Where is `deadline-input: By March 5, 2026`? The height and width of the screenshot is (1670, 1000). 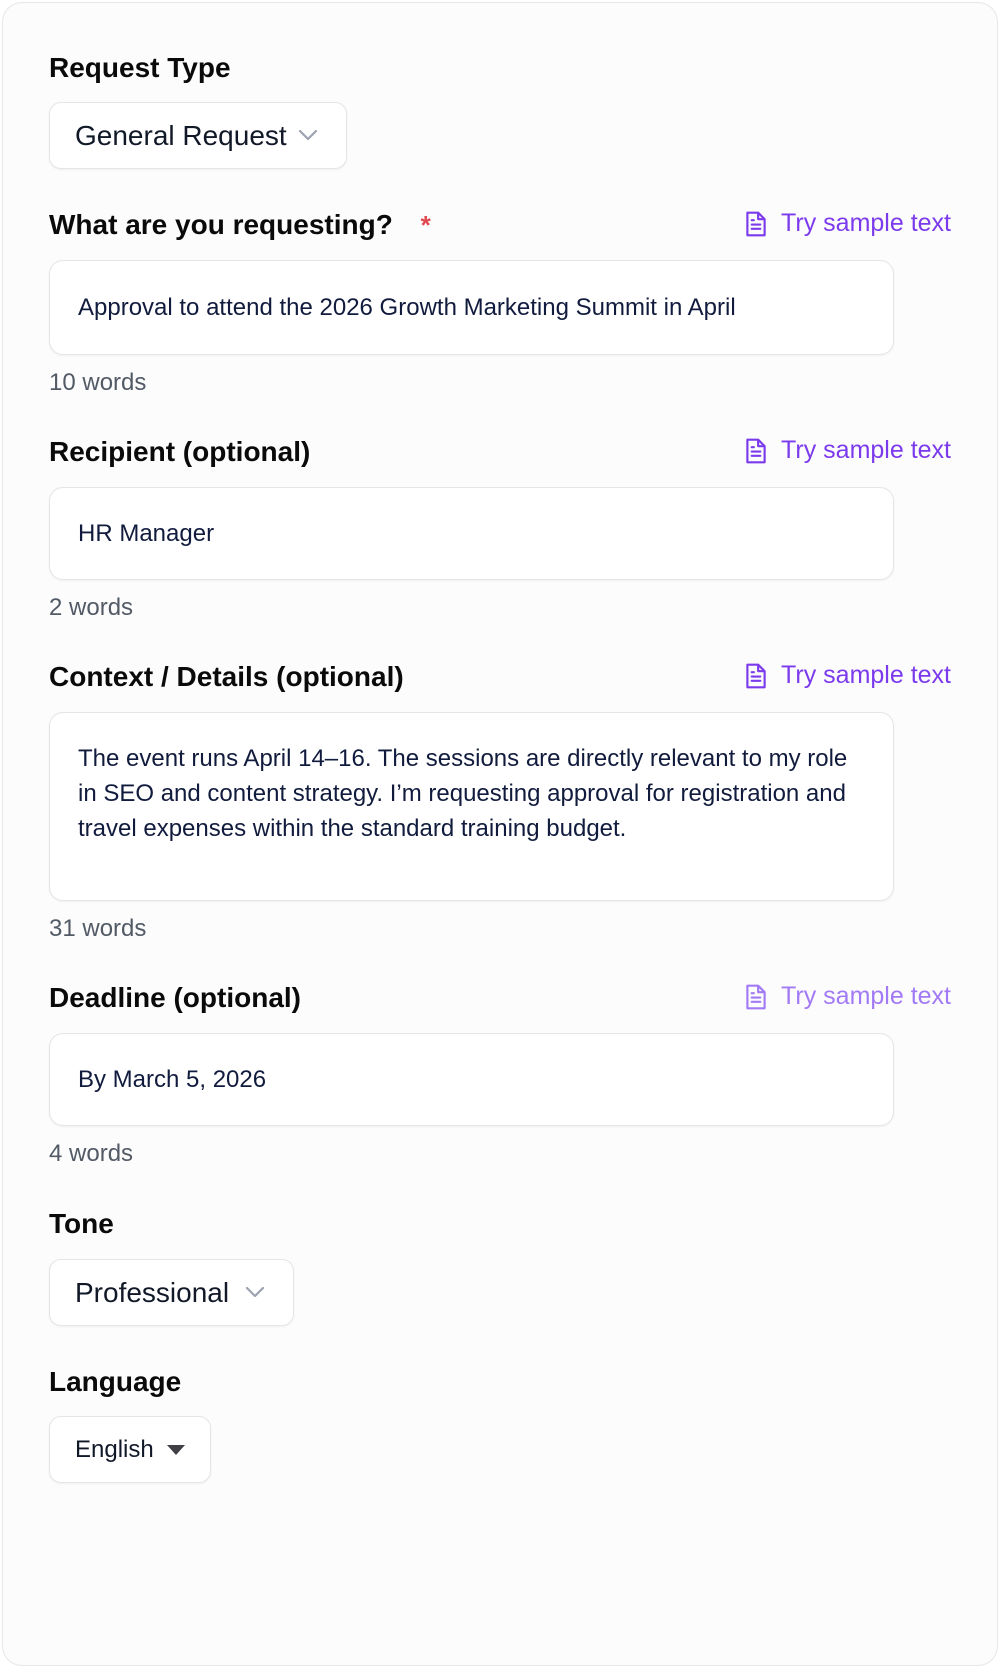
deadline-input: By March 5, 2026 is located at coordinates (471, 1079).